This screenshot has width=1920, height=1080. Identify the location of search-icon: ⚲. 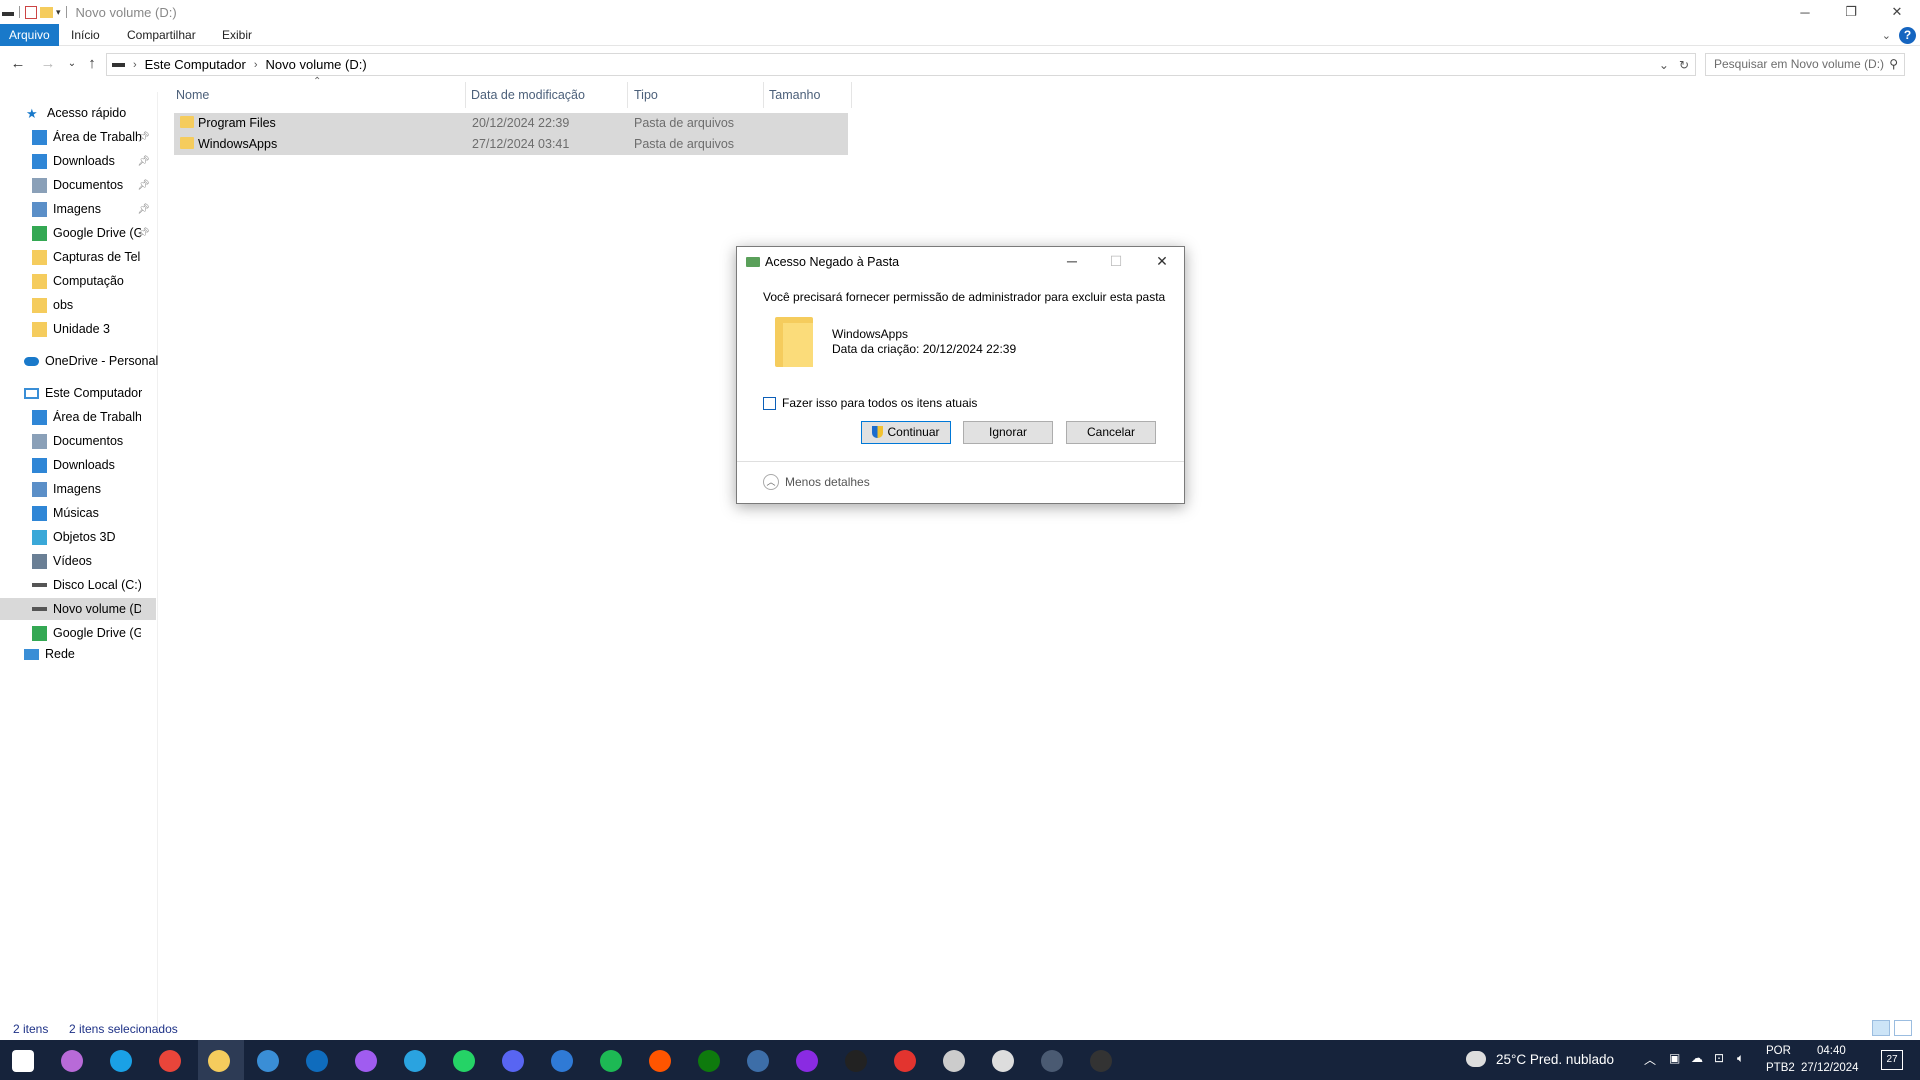
(1893, 64).